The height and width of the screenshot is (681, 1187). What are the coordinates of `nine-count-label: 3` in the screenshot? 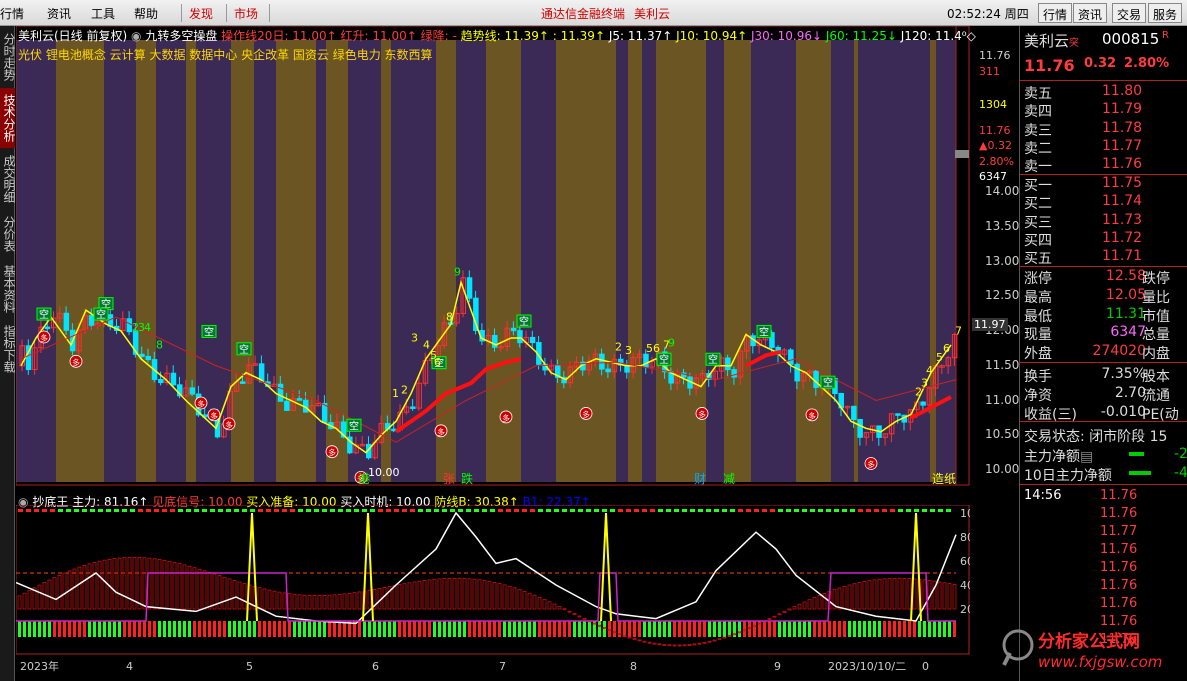 It's located at (414, 337).